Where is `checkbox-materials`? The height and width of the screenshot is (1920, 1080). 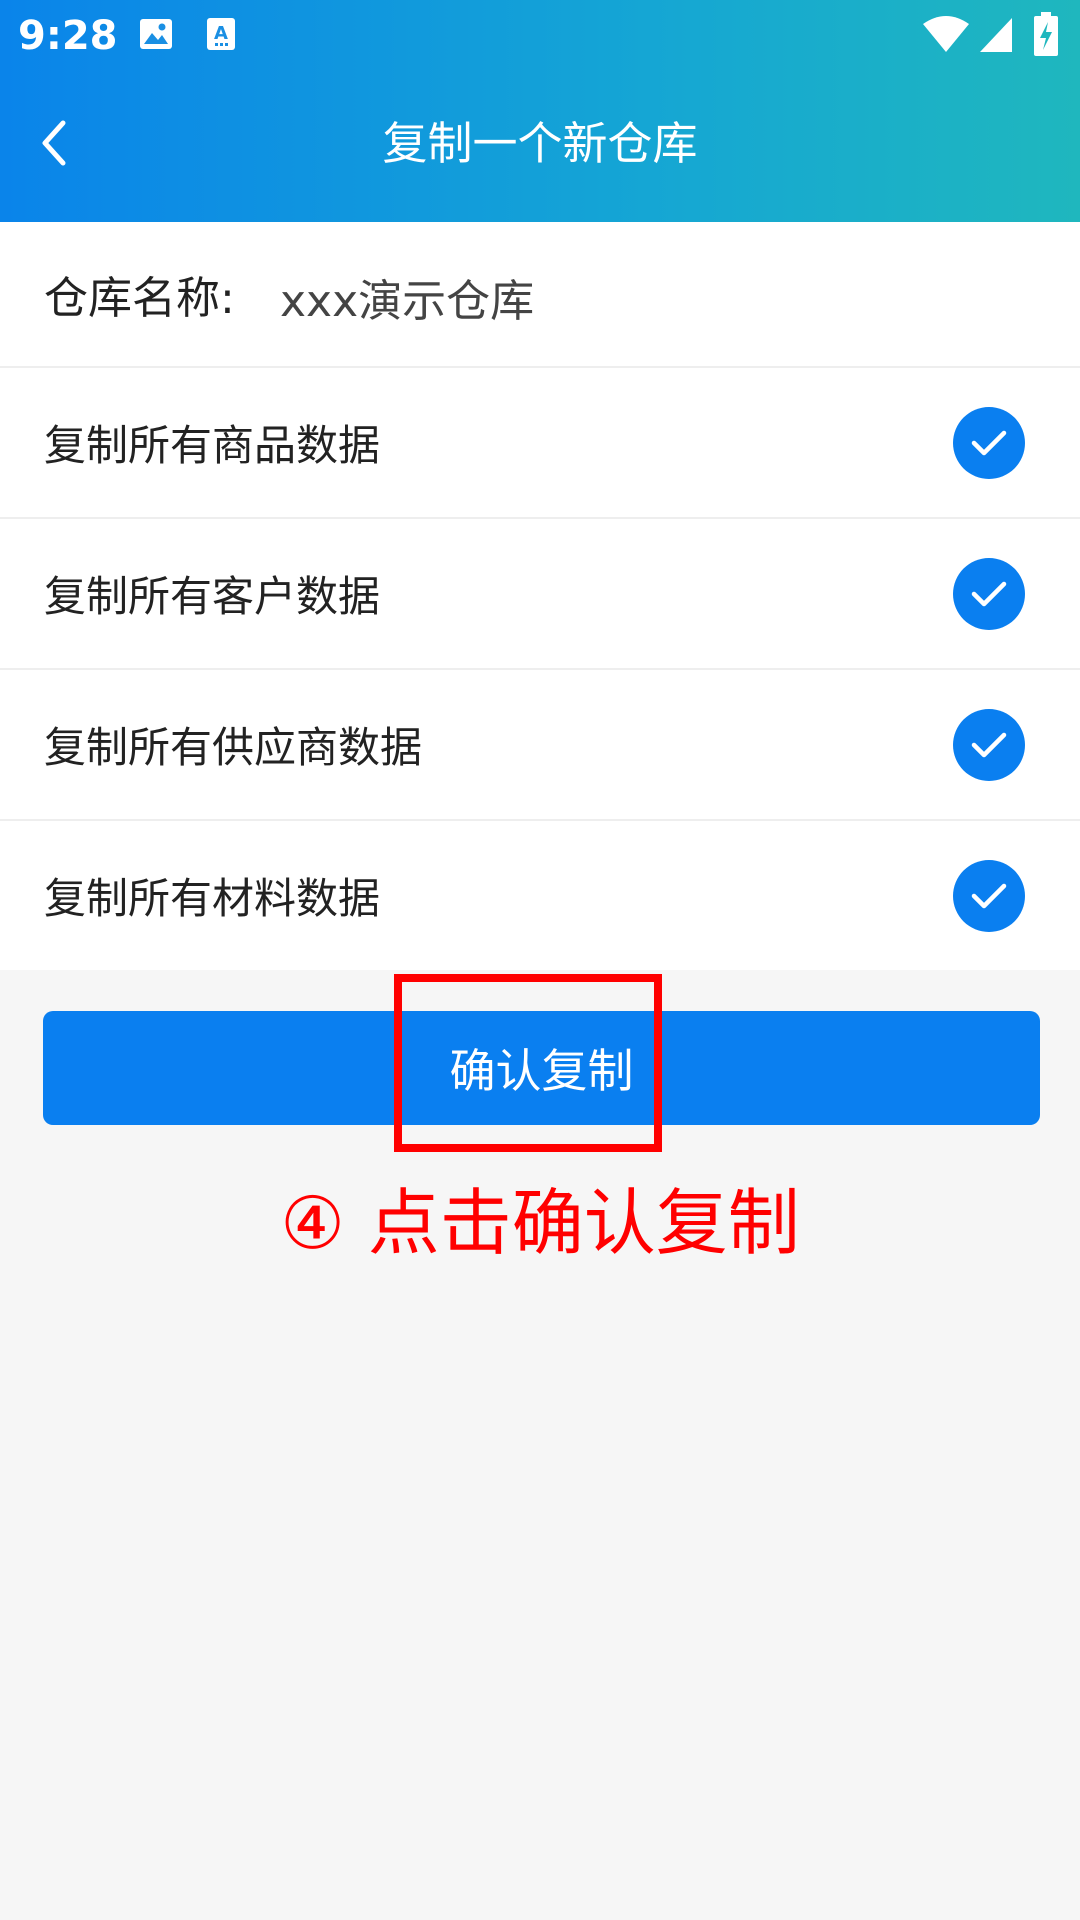
checkbox-materials is located at coordinates (989, 895).